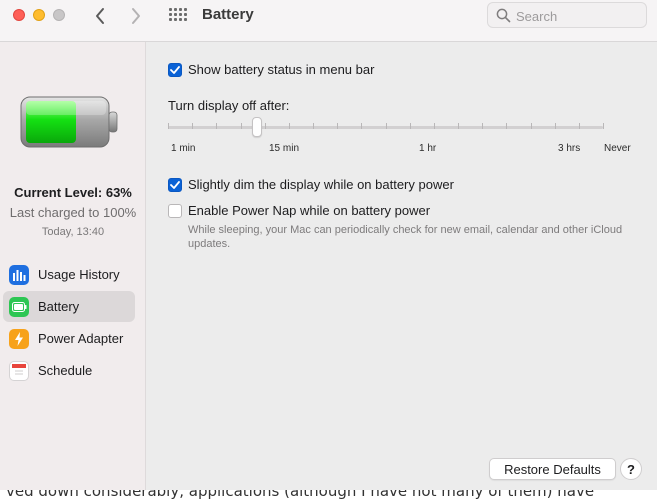  What do you see at coordinates (328, 21) in the screenshot?
I see `title-bar: Battery` at bounding box center [328, 21].